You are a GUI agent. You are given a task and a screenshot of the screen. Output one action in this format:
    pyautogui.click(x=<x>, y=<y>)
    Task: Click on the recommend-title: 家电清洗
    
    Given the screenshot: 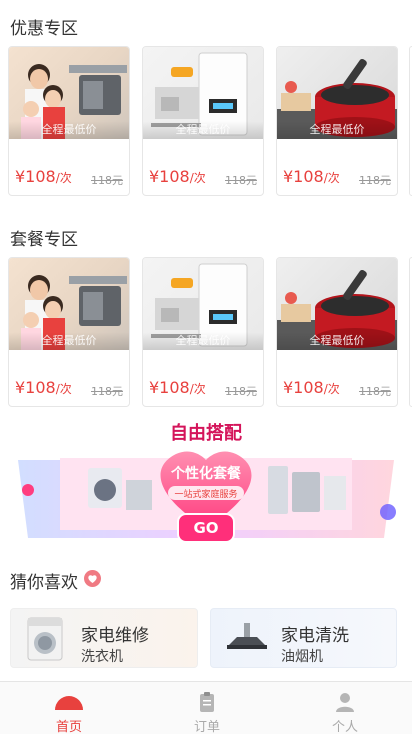 What is the action you would take?
    pyautogui.click(x=315, y=636)
    